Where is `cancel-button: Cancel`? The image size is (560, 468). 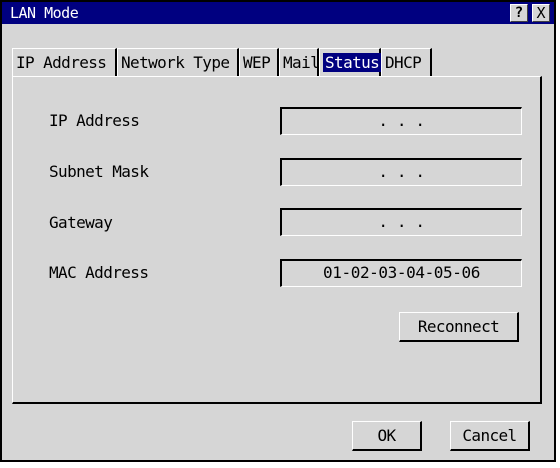
cancel-button: Cancel is located at coordinates (490, 436).